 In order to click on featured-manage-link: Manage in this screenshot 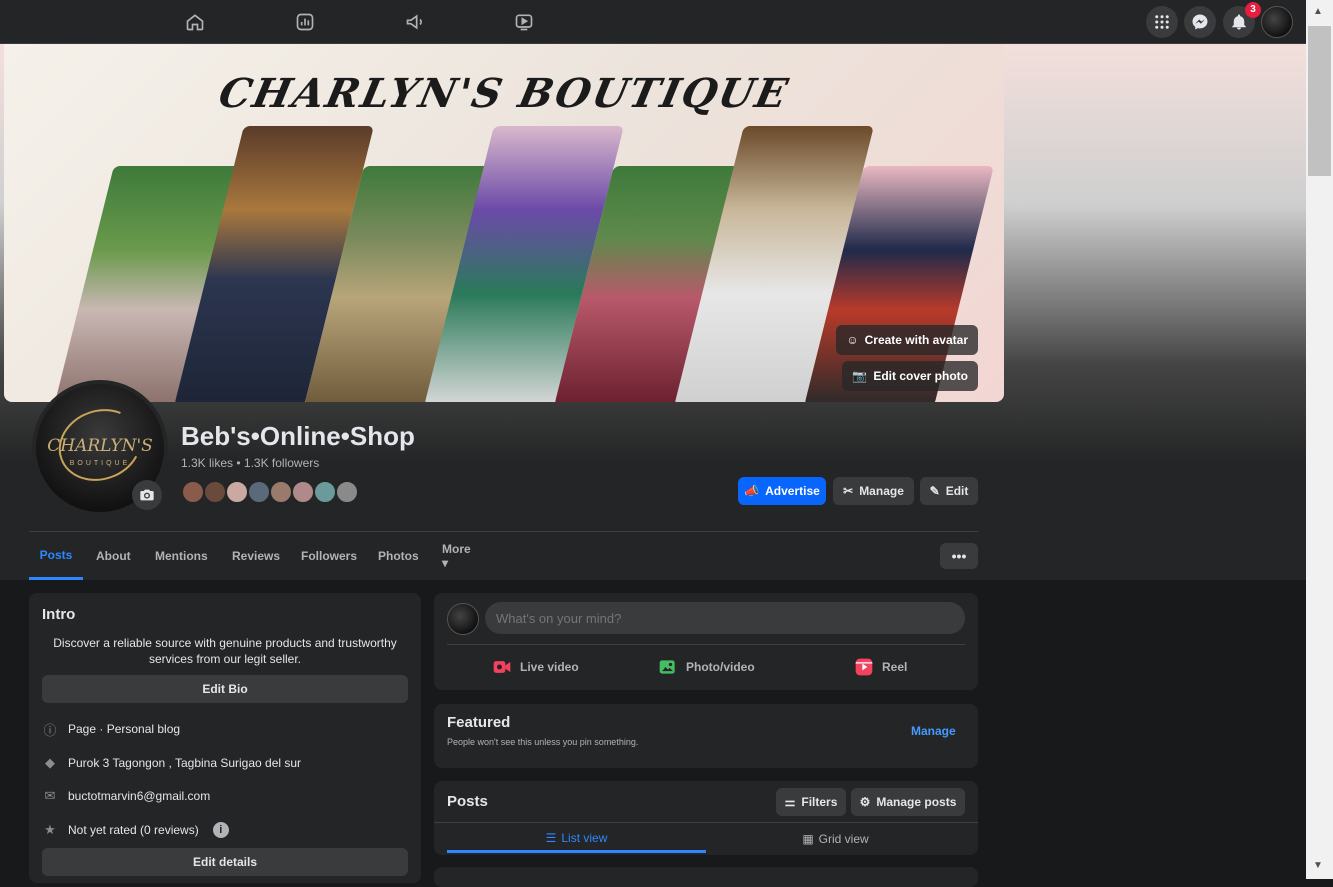, I will do `click(933, 731)`.